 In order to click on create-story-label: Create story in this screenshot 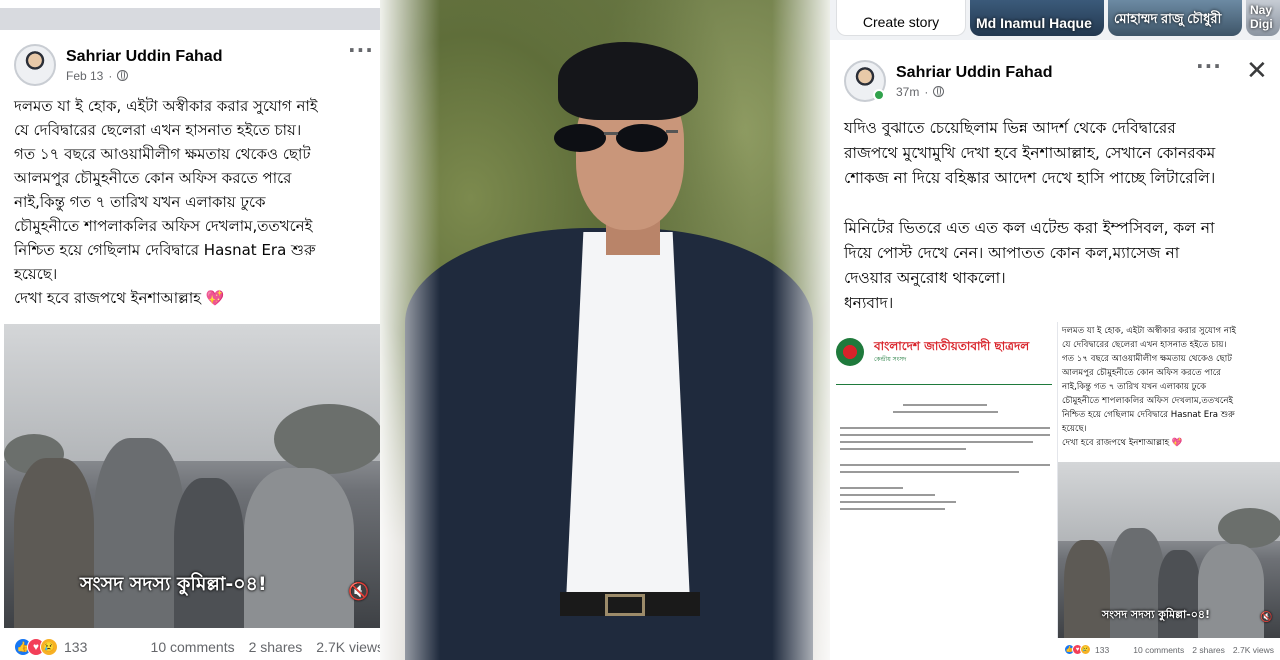, I will do `click(901, 22)`.